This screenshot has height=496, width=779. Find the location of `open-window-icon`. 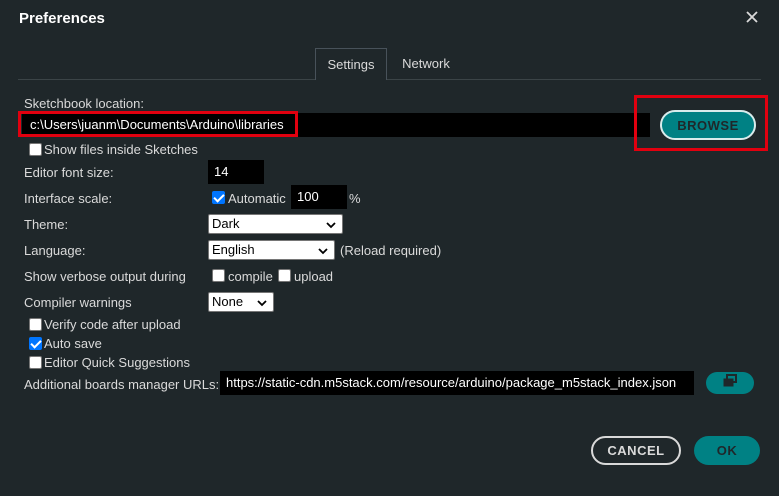

open-window-icon is located at coordinates (730, 383).